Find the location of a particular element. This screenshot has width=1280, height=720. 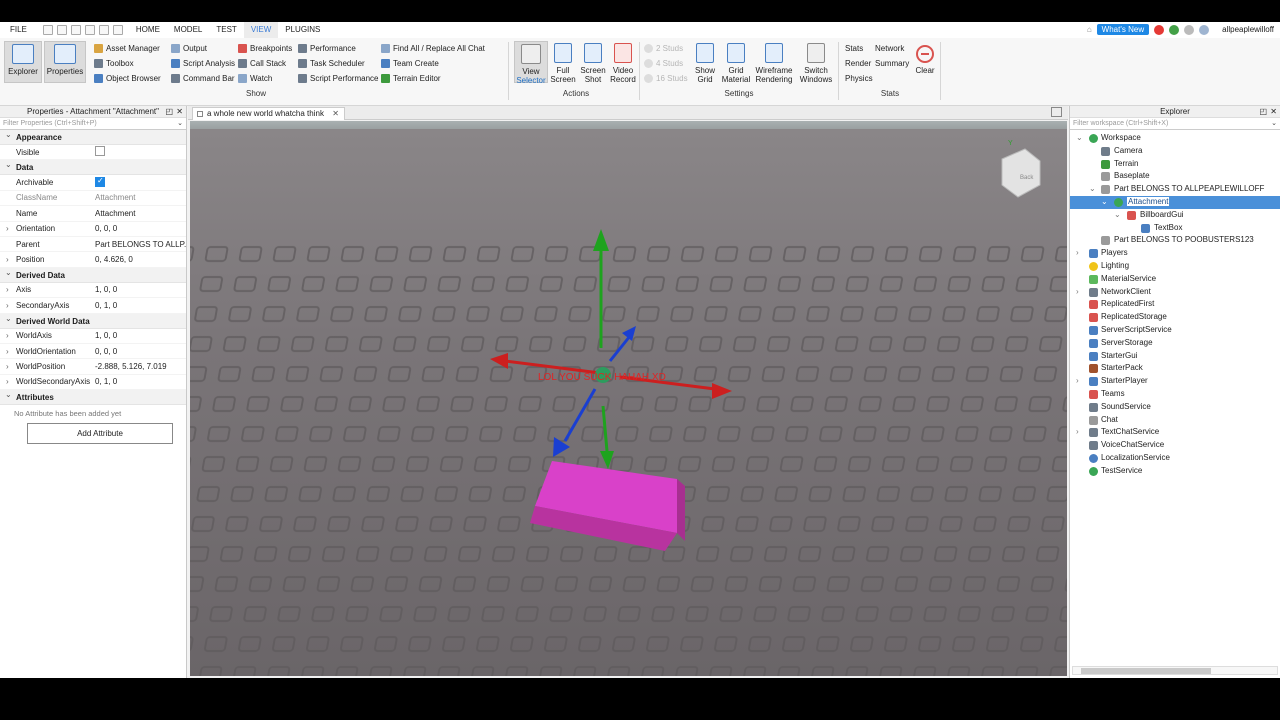

tree-item-rename-field: Attachment is located at coordinates (1148, 201).